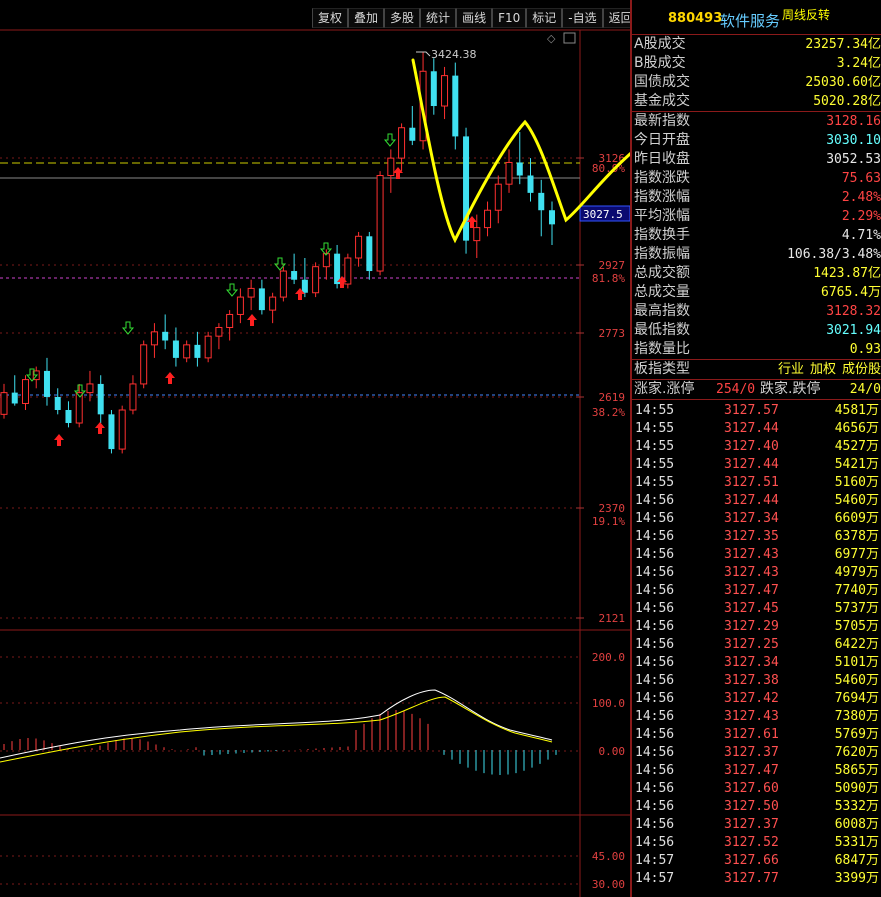 This screenshot has height=897, width=881. What do you see at coordinates (861, 369) in the screenshot?
I see `board-tag: 成份股` at bounding box center [861, 369].